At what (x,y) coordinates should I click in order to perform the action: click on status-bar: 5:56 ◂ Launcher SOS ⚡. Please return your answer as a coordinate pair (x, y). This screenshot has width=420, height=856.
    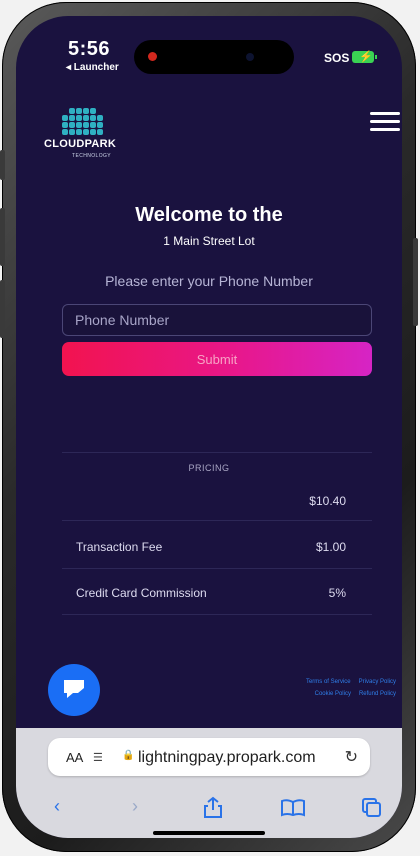
    Looking at the image, I should click on (209, 52).